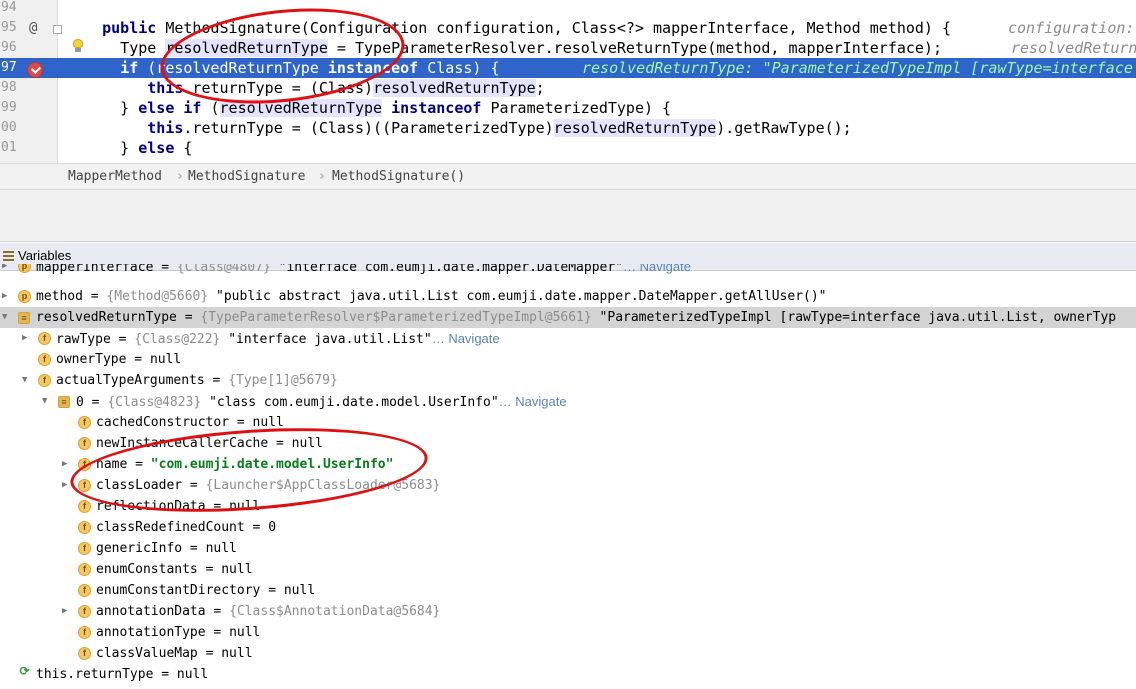 The image size is (1136, 689). What do you see at coordinates (568, 9) in the screenshot?
I see `code-line: 94` at bounding box center [568, 9].